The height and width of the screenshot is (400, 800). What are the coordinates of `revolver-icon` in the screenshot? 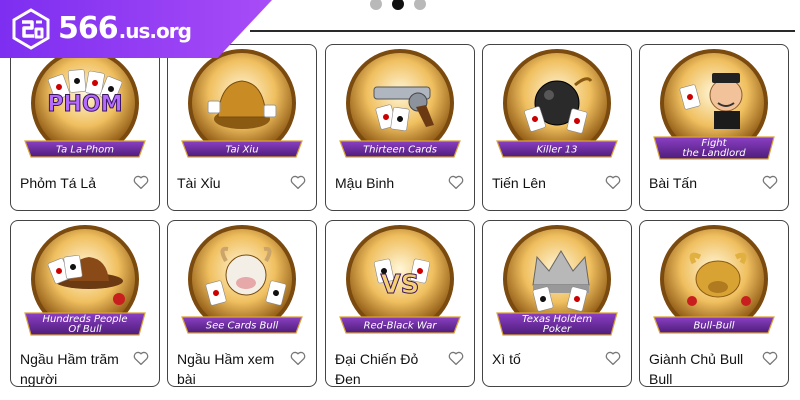 It's located at (403, 109).